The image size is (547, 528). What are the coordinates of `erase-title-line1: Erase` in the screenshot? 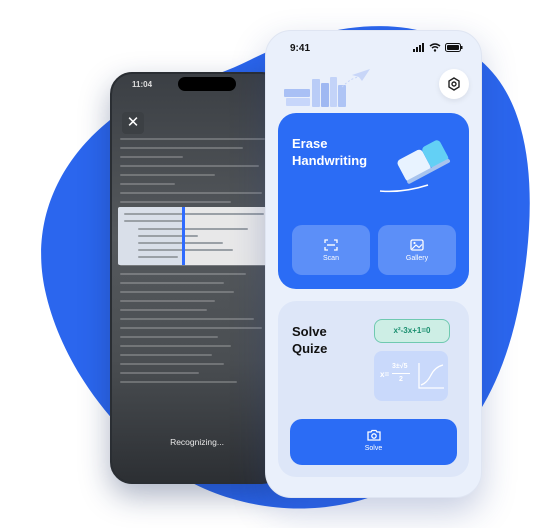 It's located at (310, 143).